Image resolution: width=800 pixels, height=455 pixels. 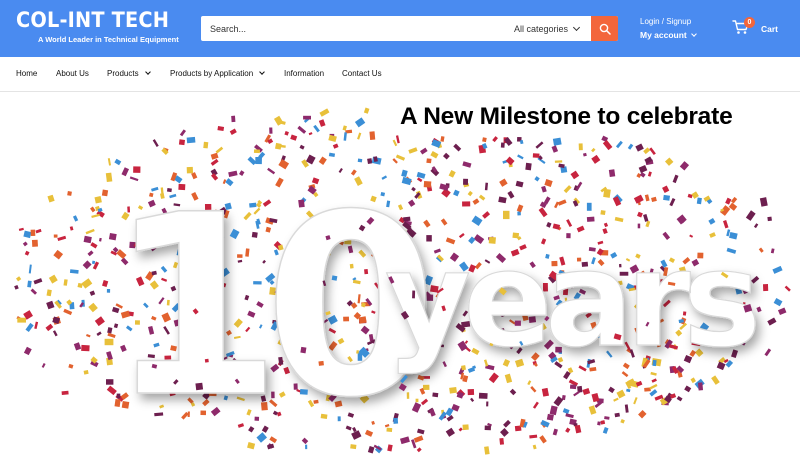 I want to click on search-button, so click(x=604, y=28).